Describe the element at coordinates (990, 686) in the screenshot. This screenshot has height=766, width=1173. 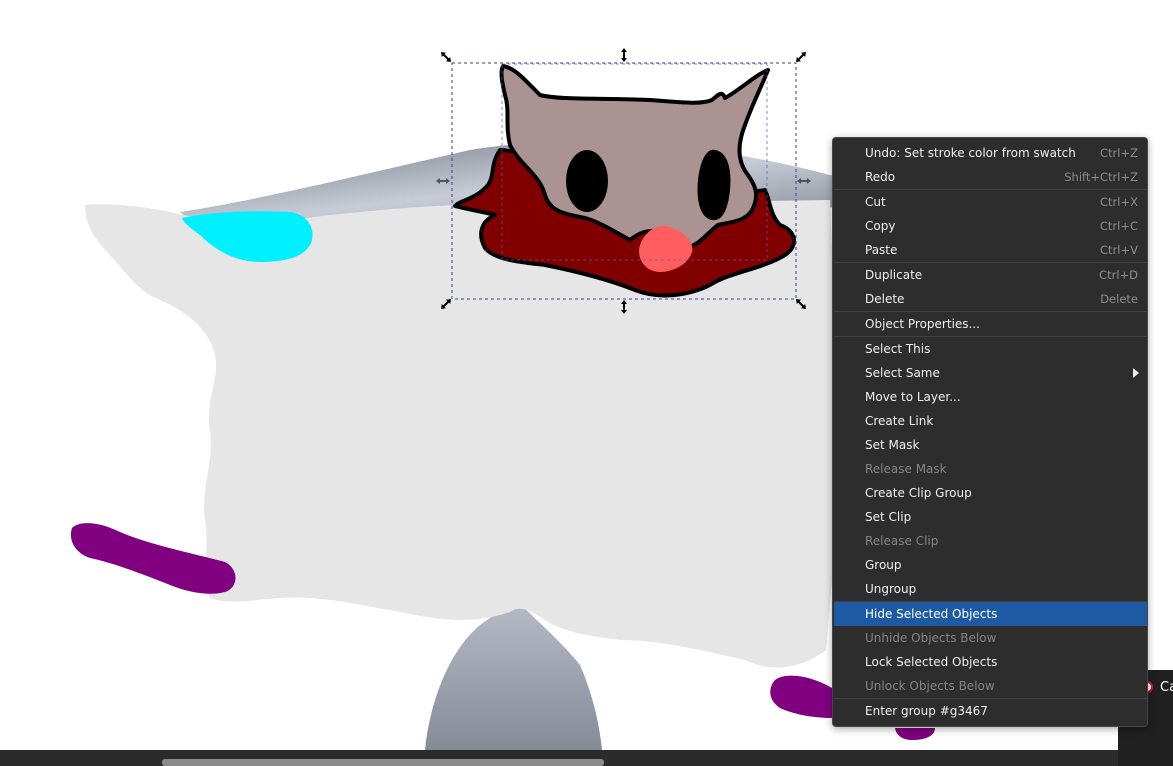
I see `menu-item-unlock-objects-below: Unlock Objects Below` at that location.